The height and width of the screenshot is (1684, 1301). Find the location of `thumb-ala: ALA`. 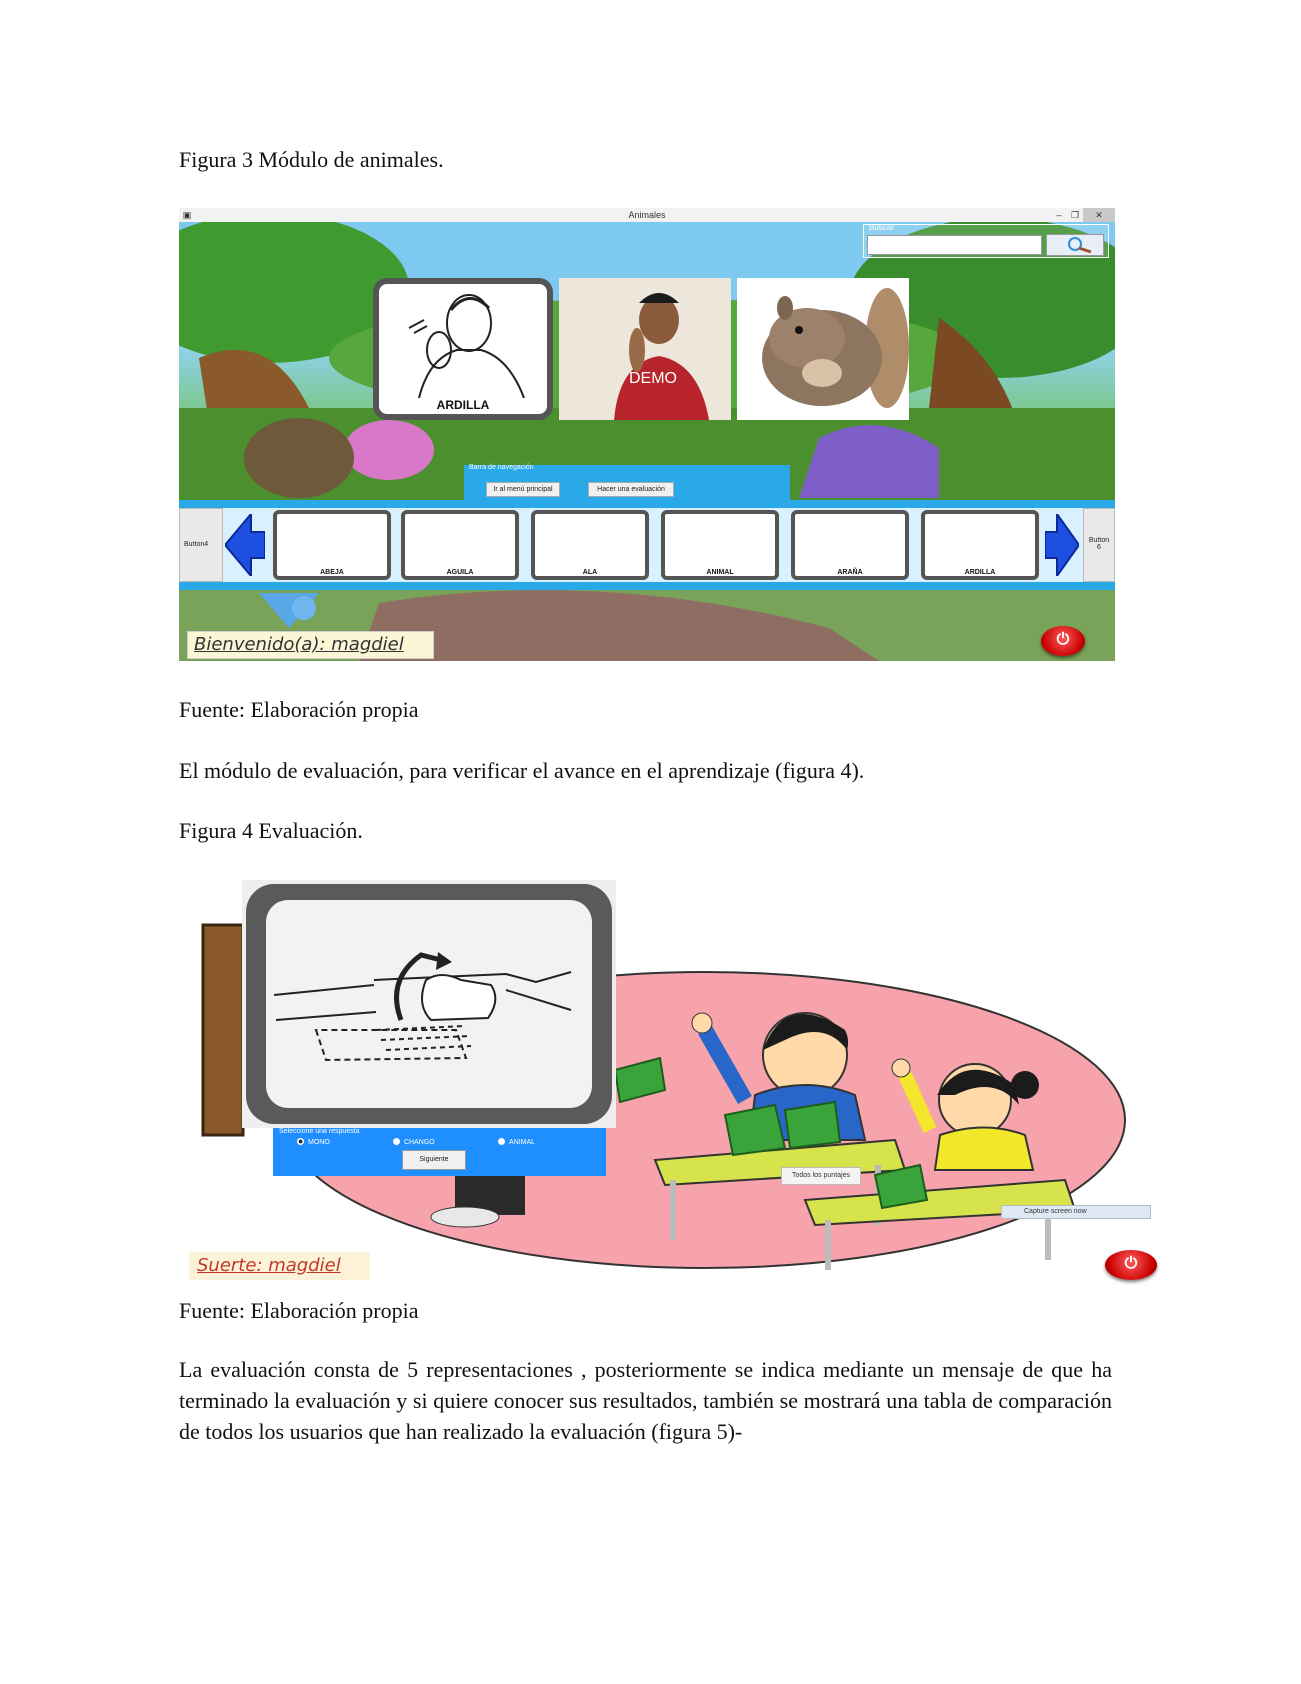

thumb-ala: ALA is located at coordinates (590, 545).